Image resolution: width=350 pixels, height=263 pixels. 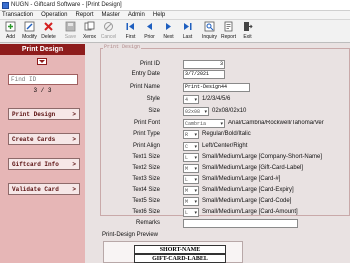 I want to click on sidebar-item-validate-card: Validate Card >, so click(x=44, y=189).